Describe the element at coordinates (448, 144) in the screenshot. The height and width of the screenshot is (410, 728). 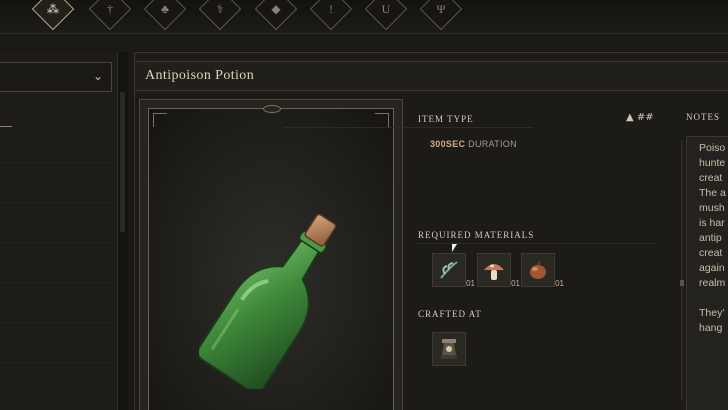
I see `duration-value: 300SEC` at that location.